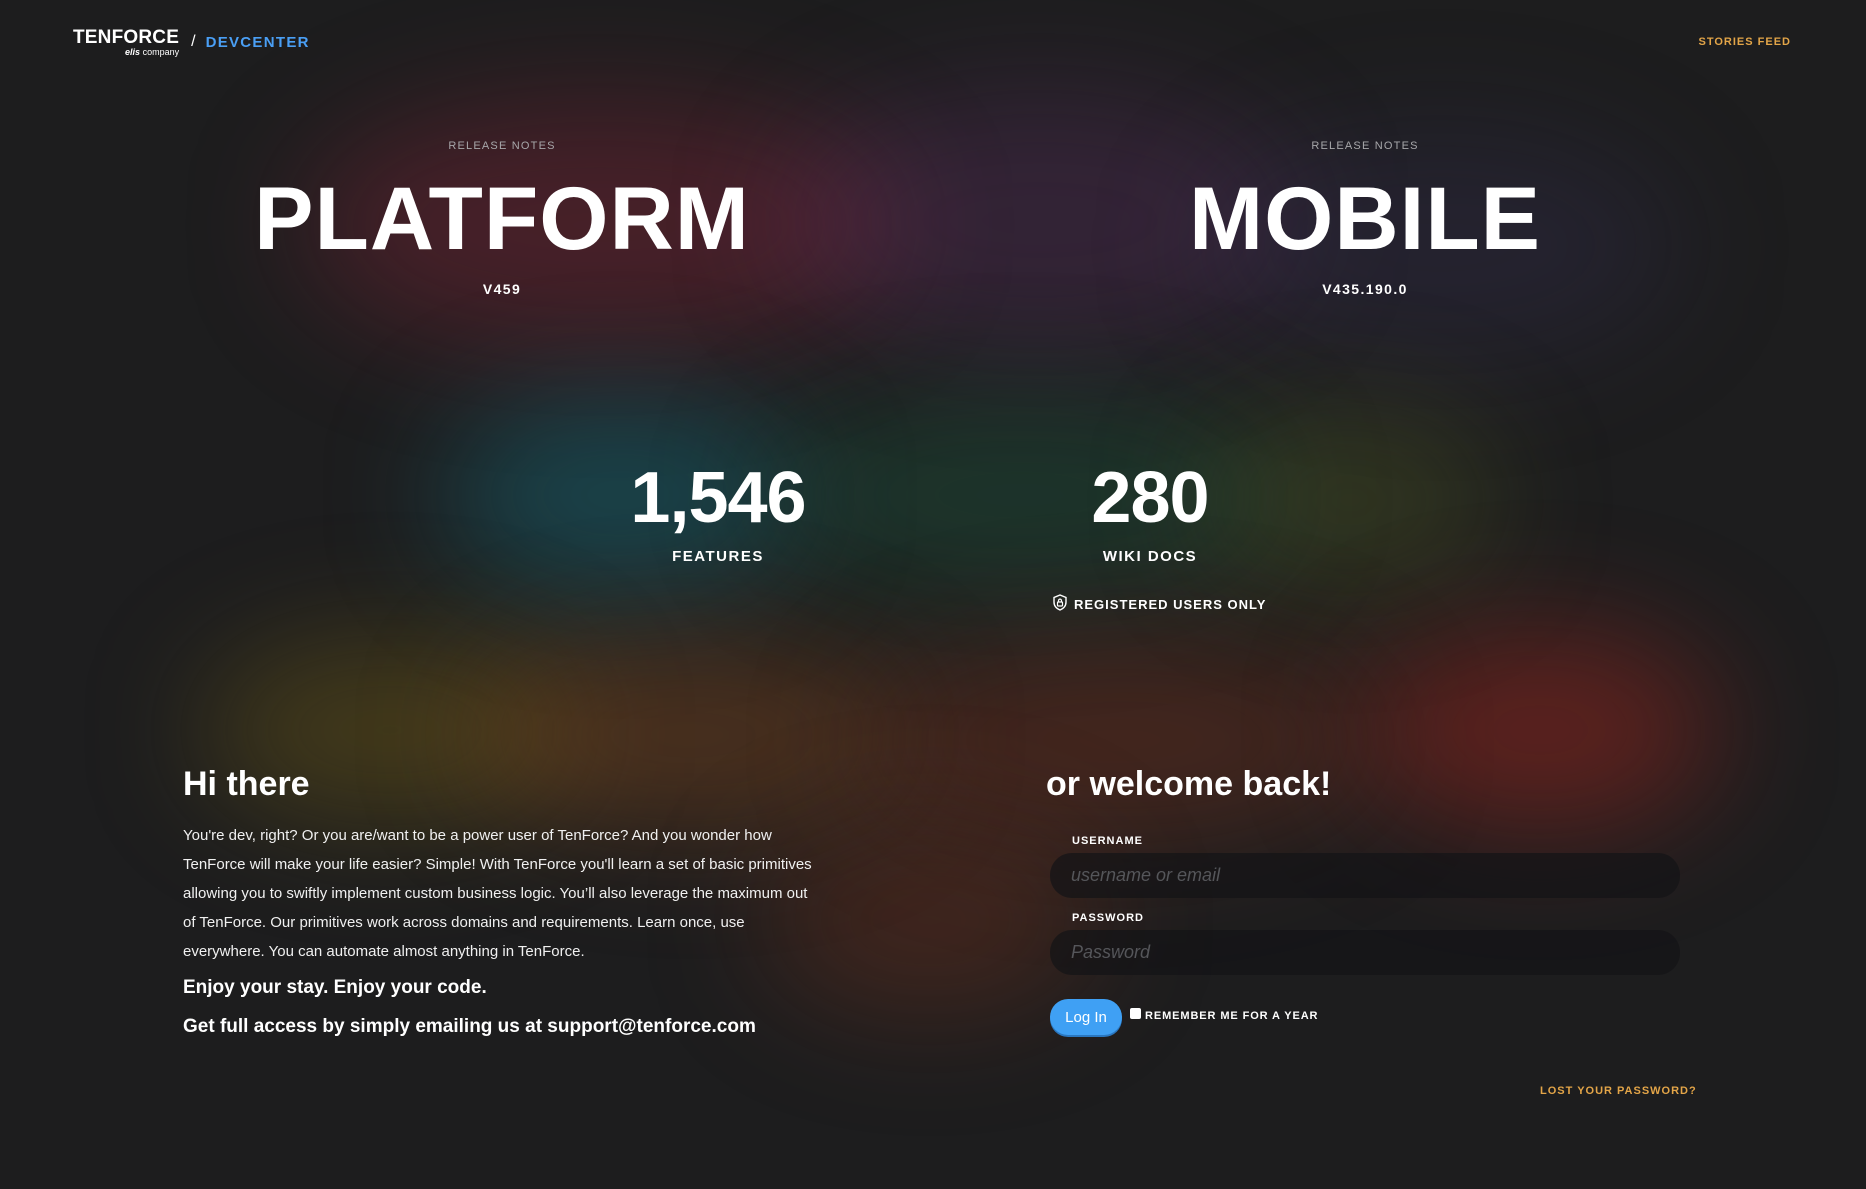 The width and height of the screenshot is (1866, 1189). Describe the element at coordinates (1618, 1091) in the screenshot. I see `lost-password-link: LOST YOUR PASSWORD?` at that location.